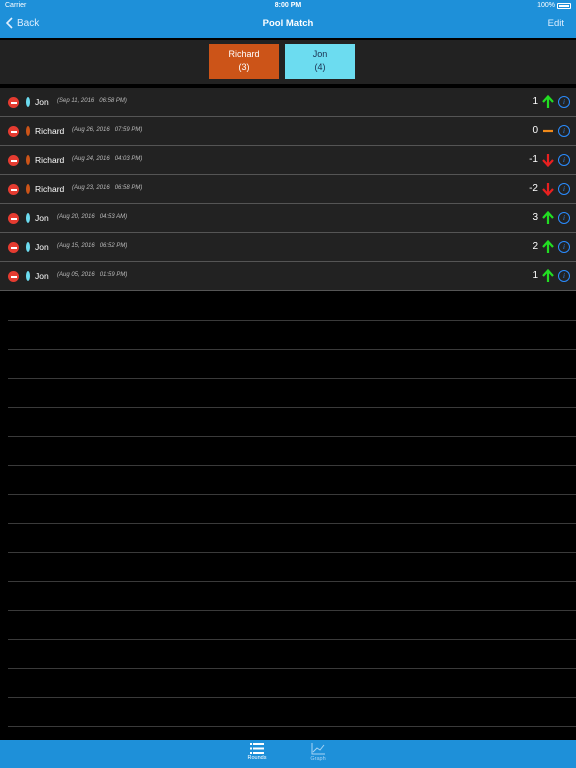  I want to click on round-date: (Aug 05, 2016 01:59 PM), so click(92, 275).